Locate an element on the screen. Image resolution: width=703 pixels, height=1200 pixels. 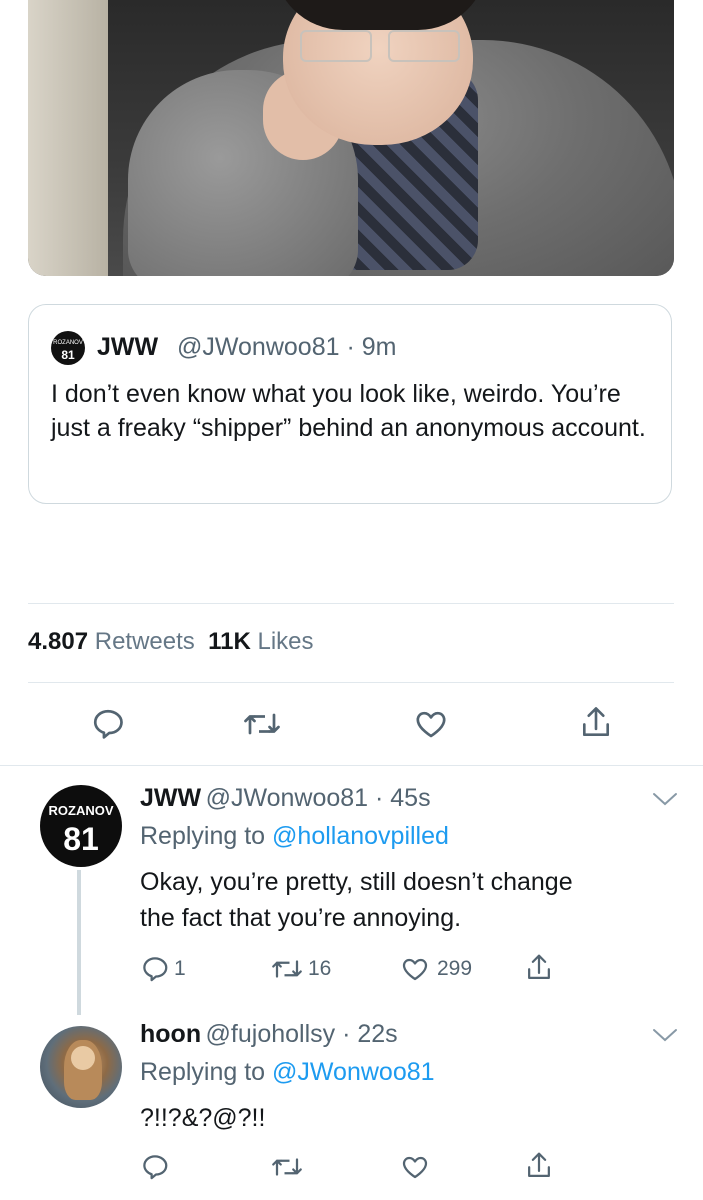
reply-avatar: ROZANOV 81 is located at coordinates (81, 826).